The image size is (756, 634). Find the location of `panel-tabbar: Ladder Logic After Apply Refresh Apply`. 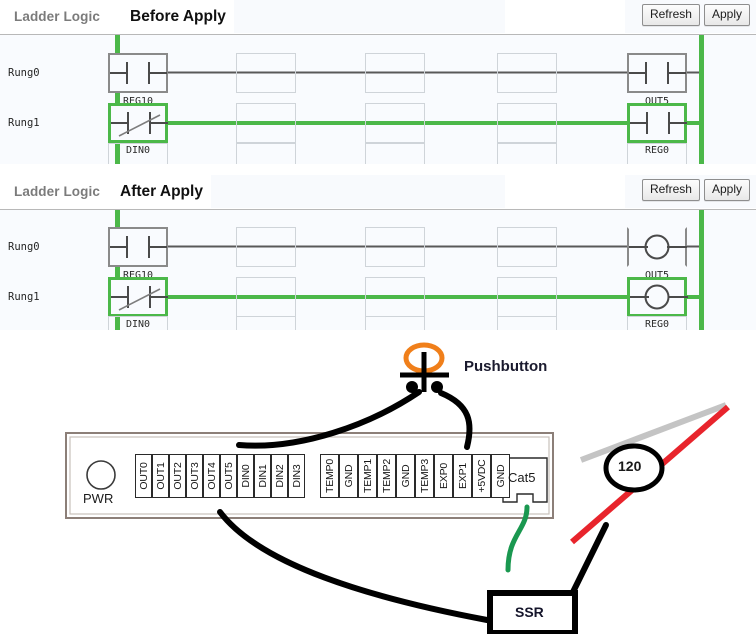

panel-tabbar: Ladder Logic After Apply Refresh Apply is located at coordinates (378, 192).